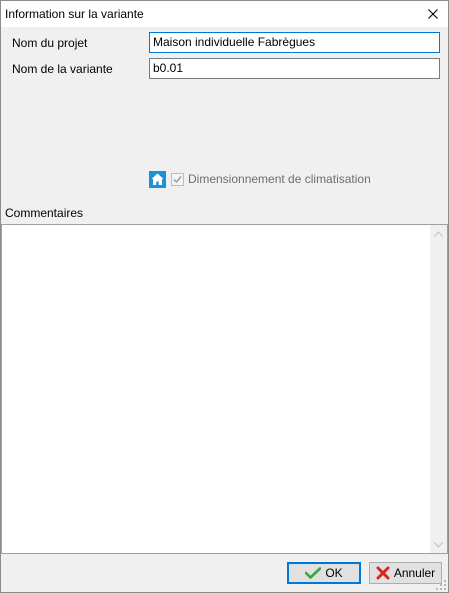 This screenshot has width=449, height=593. What do you see at coordinates (294, 42) in the screenshot?
I see `project-name-input: Maison individuelle Fabrègues` at bounding box center [294, 42].